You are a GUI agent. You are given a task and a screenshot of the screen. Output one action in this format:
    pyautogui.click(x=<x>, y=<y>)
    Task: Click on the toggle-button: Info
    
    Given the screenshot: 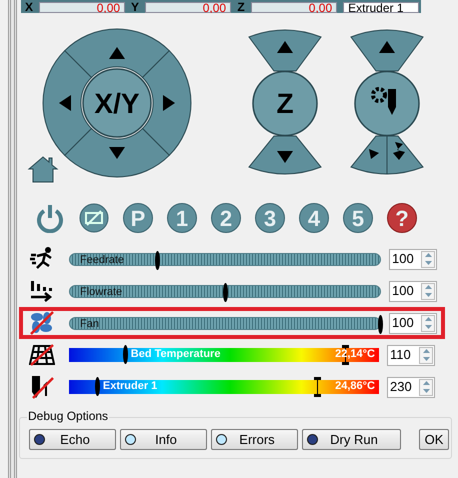 What is the action you would take?
    pyautogui.click(x=163, y=439)
    